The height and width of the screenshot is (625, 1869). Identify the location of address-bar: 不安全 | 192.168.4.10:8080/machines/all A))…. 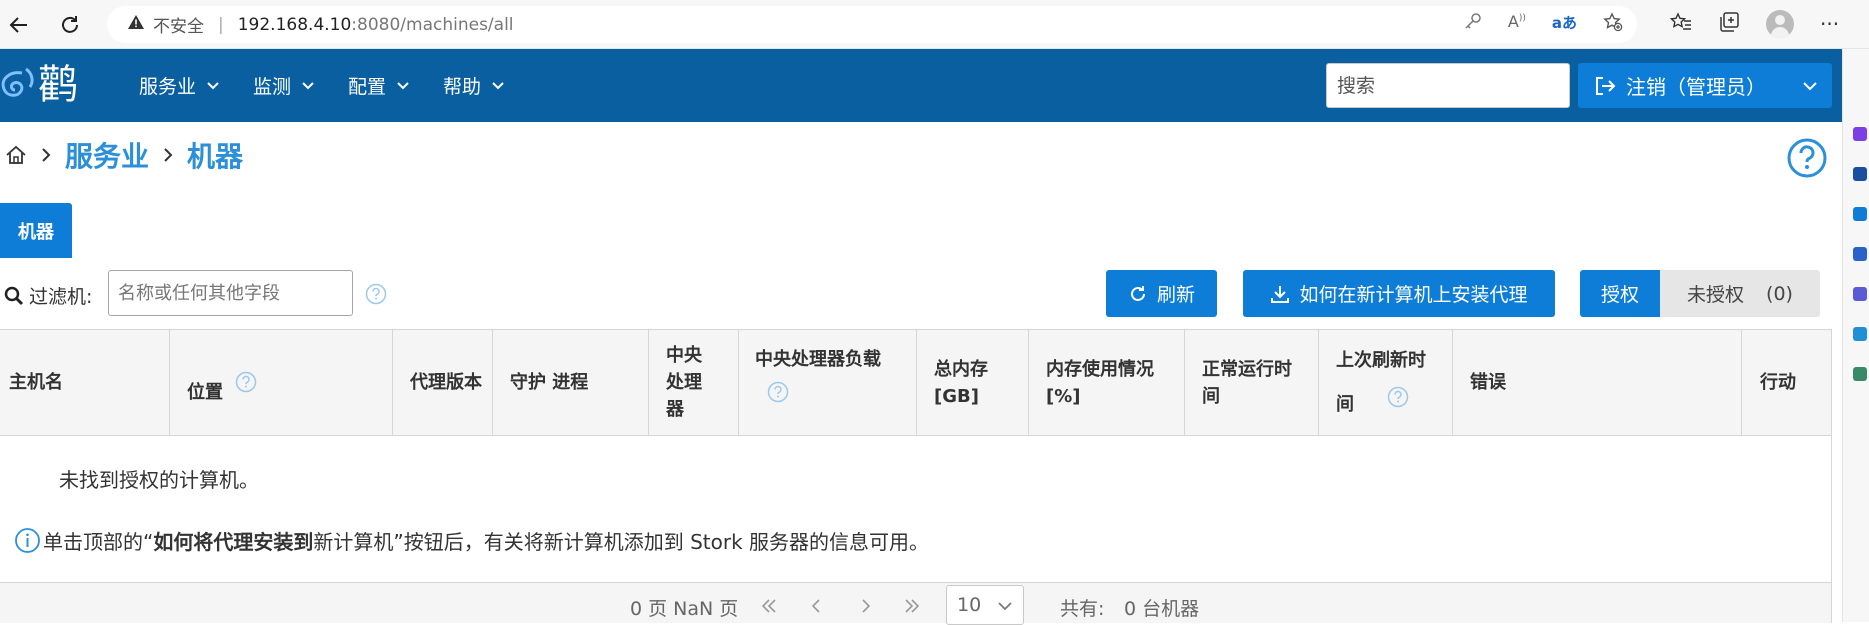
(872, 24).